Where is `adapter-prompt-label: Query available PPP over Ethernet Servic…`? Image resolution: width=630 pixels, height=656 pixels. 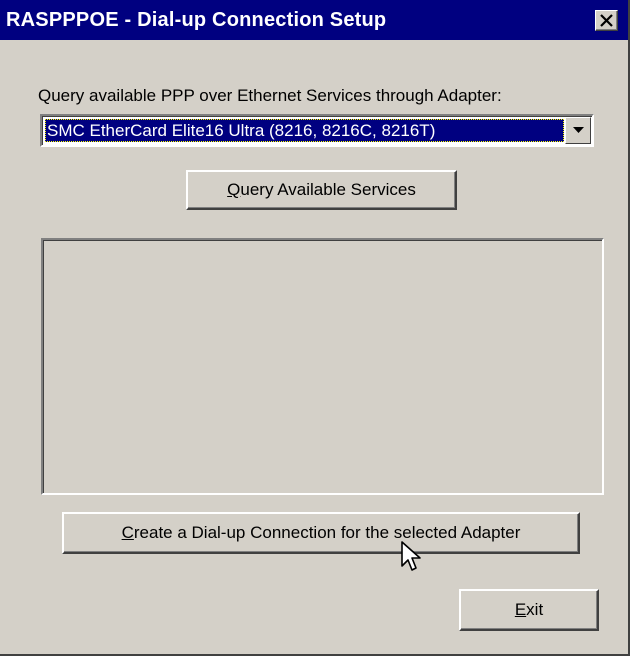
adapter-prompt-label: Query available PPP over Ethernet Servic… is located at coordinates (270, 95).